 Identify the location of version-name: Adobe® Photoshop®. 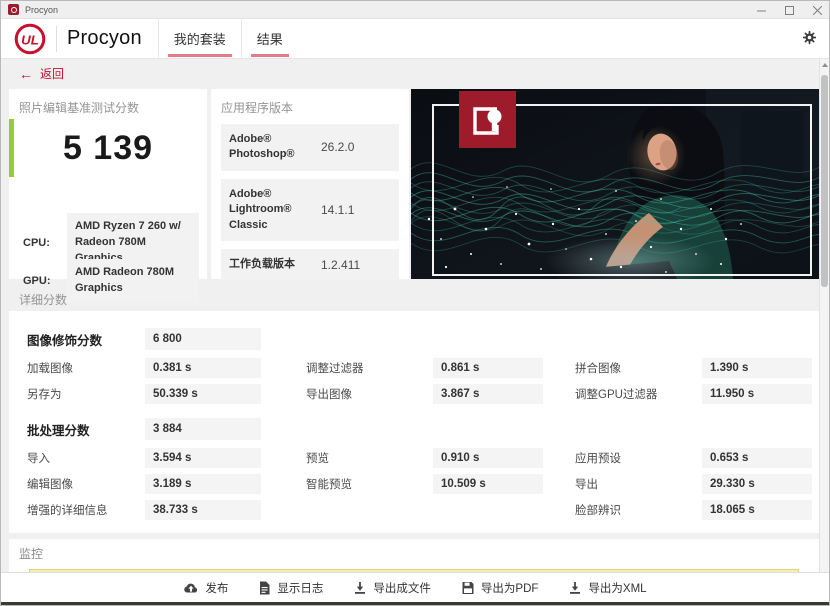
(262, 147).